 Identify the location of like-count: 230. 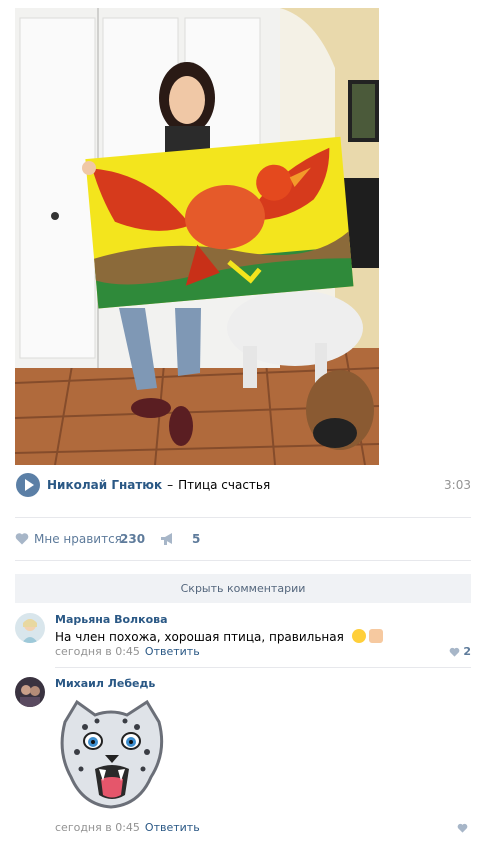
(132, 539).